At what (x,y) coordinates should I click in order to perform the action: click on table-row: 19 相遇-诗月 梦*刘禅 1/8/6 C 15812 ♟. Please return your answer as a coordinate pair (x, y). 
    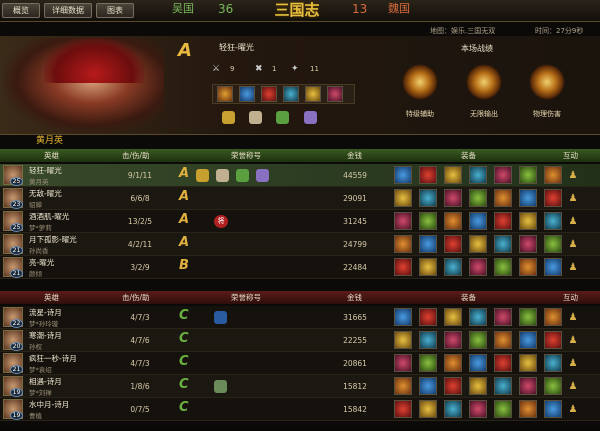
    Looking at the image, I should click on (300, 386).